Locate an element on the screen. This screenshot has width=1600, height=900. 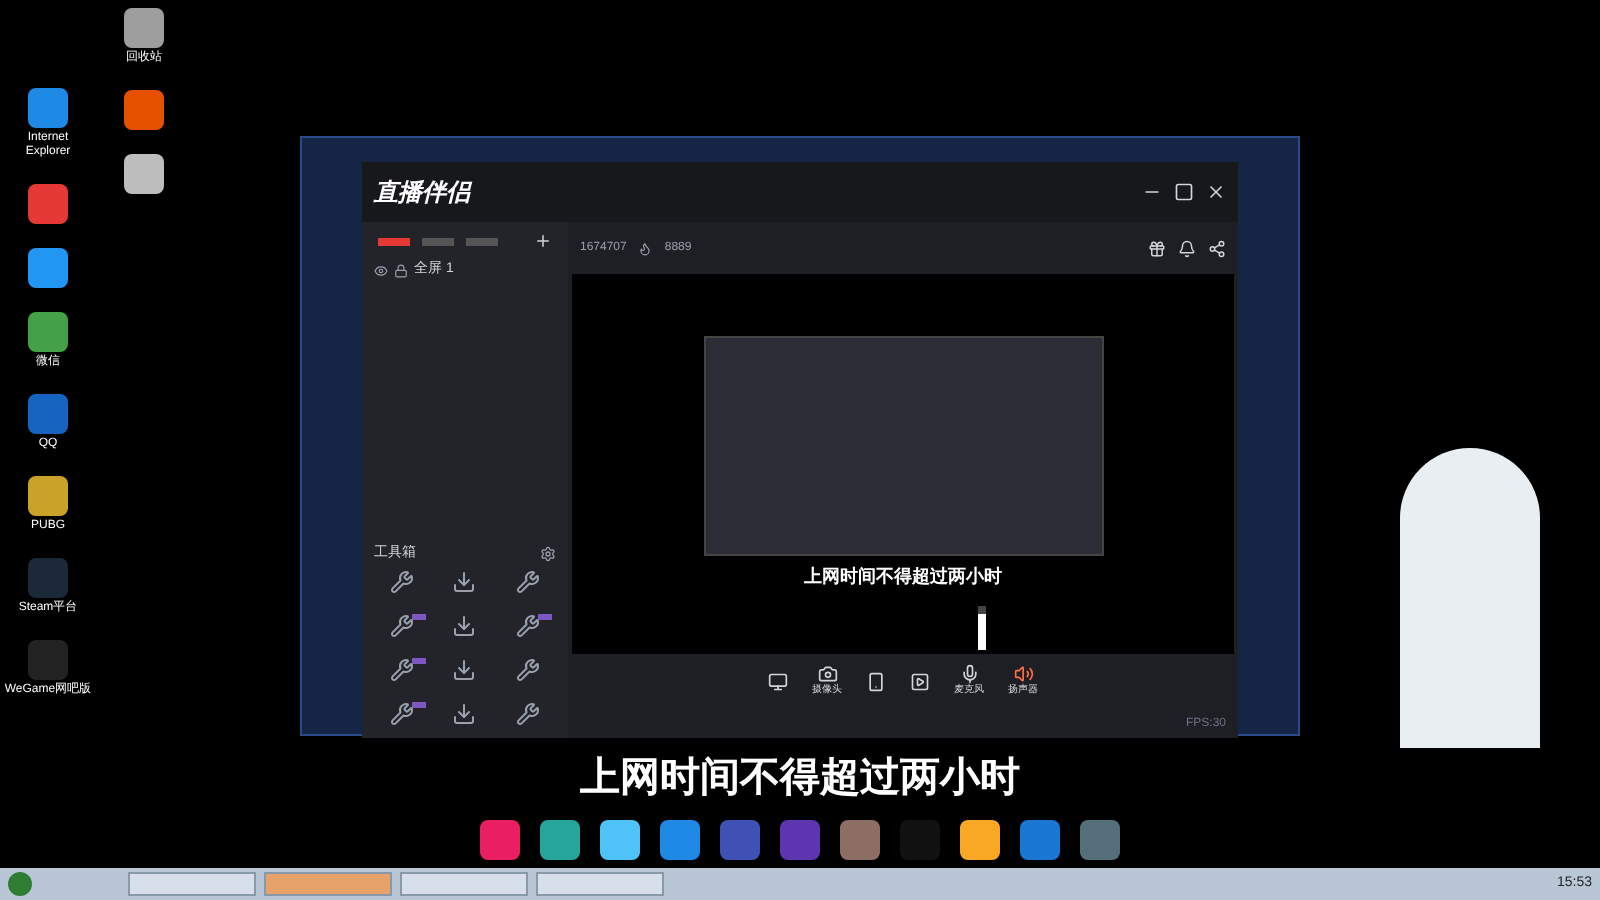
speaker-icon is located at coordinates (1023, 674).